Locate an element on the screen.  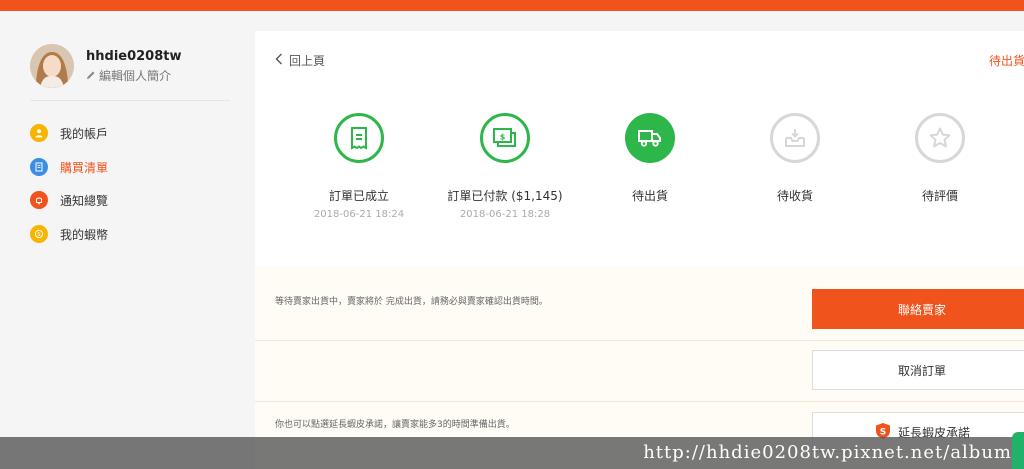
contact-seller-button: 聯絡賣家 is located at coordinates (918, 309).